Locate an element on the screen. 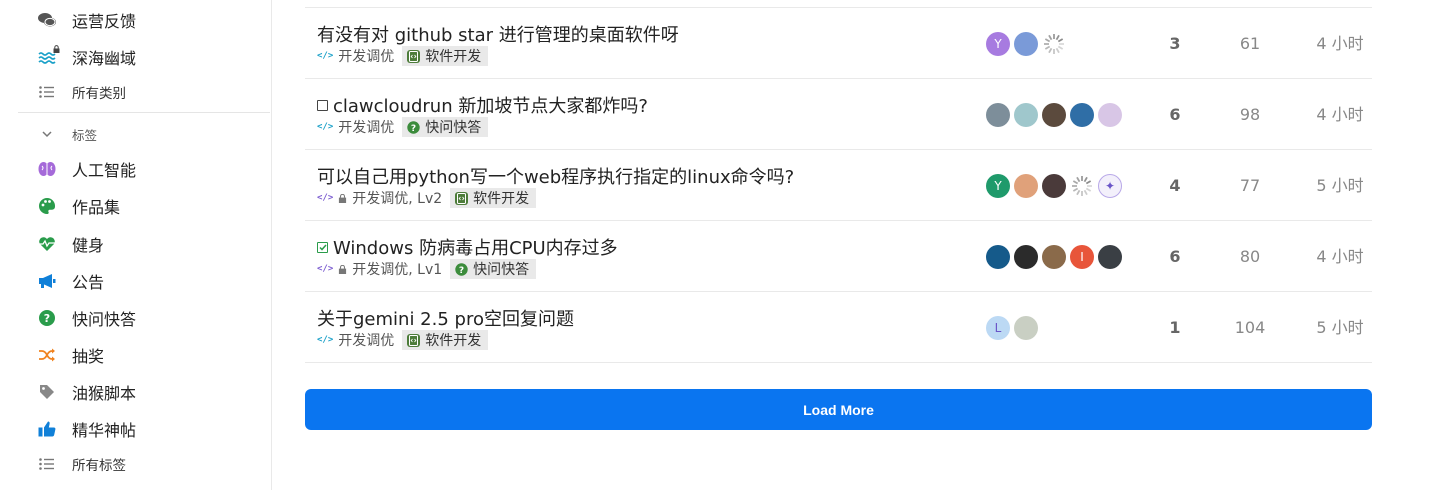  software-dev-icon is located at coordinates (414, 56).